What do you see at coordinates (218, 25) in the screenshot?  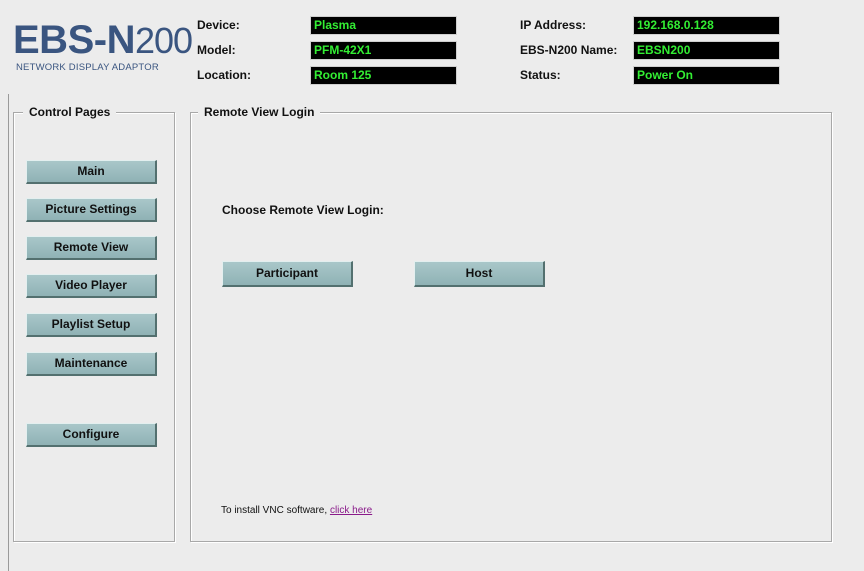 I see `device-label: Device:` at bounding box center [218, 25].